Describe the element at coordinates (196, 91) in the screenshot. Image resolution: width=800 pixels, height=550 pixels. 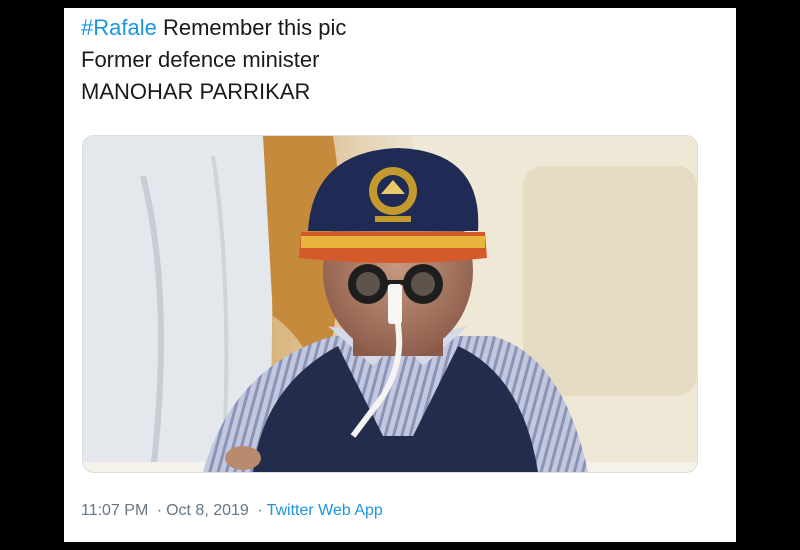
I see `tweet-line-3: MANOHAR PARRIKAR` at that location.